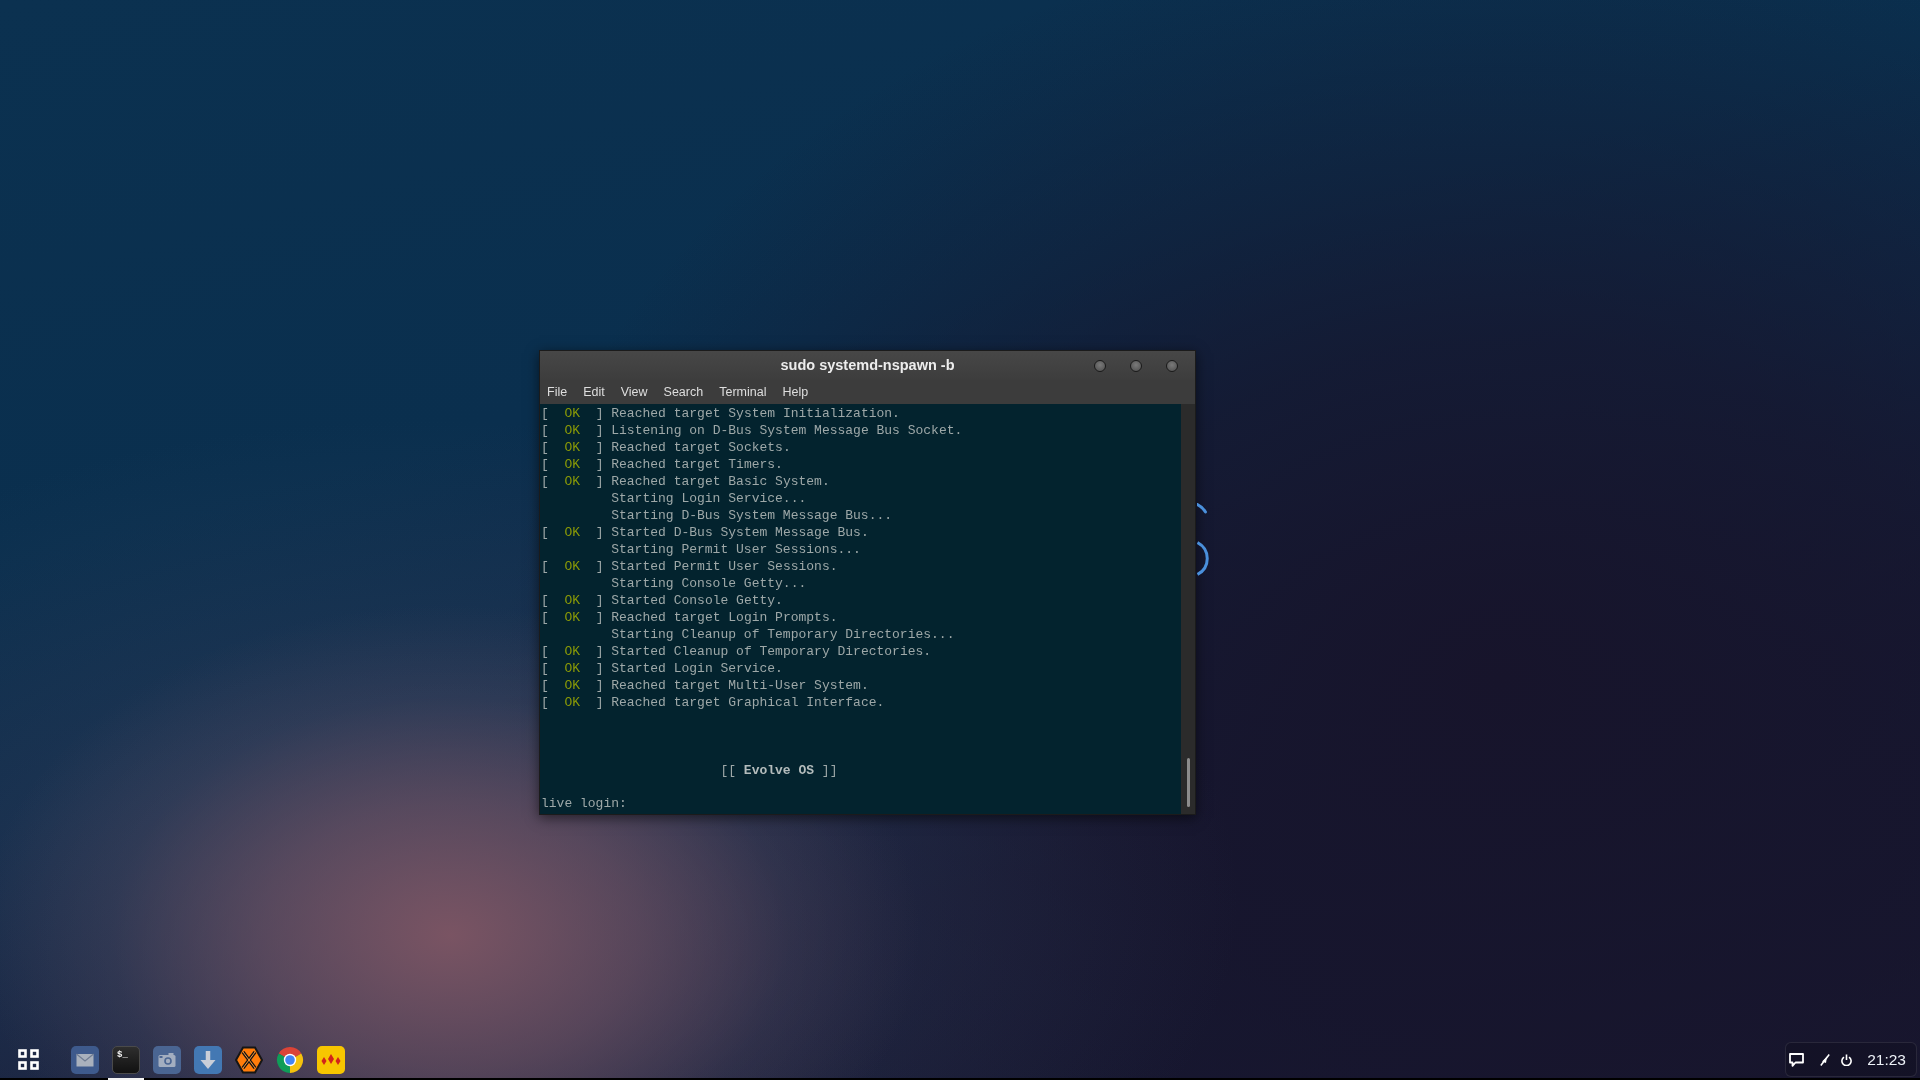  Describe the element at coordinates (689, 566) in the screenshot. I see `console-line: [ OK ] Started Permit User Sessions.` at that location.